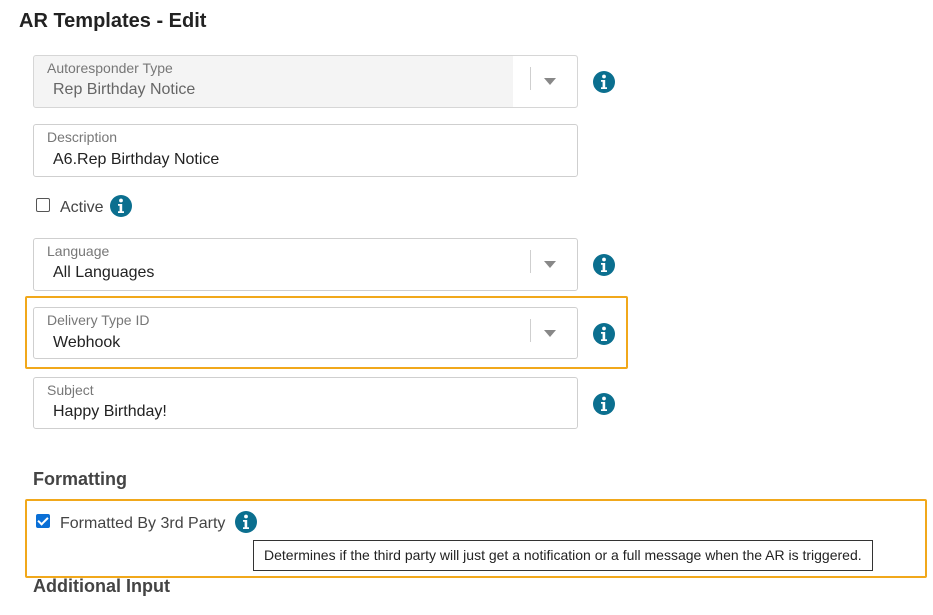 The image size is (933, 615). I want to click on formatted-by-3rd-party-label: Formatted By 3rd Party, so click(143, 523).